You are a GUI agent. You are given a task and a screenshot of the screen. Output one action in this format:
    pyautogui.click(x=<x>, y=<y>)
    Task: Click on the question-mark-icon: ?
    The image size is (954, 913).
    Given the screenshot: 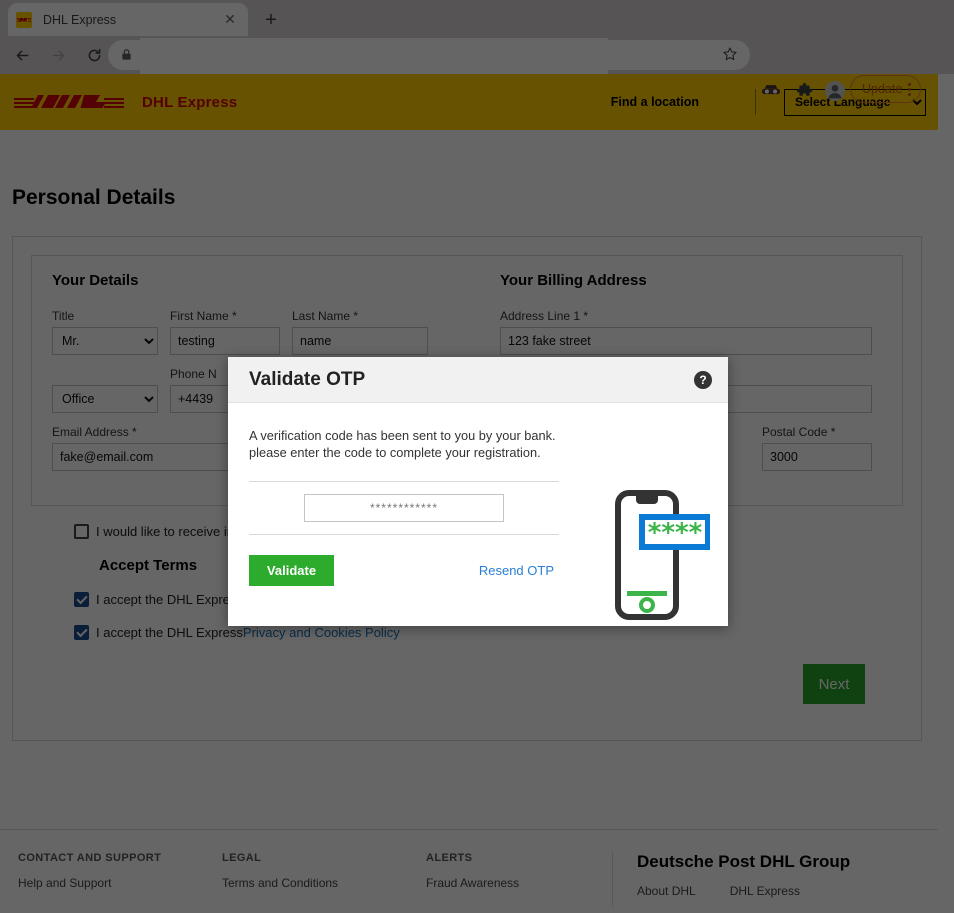 What is the action you would take?
    pyautogui.click(x=703, y=379)
    